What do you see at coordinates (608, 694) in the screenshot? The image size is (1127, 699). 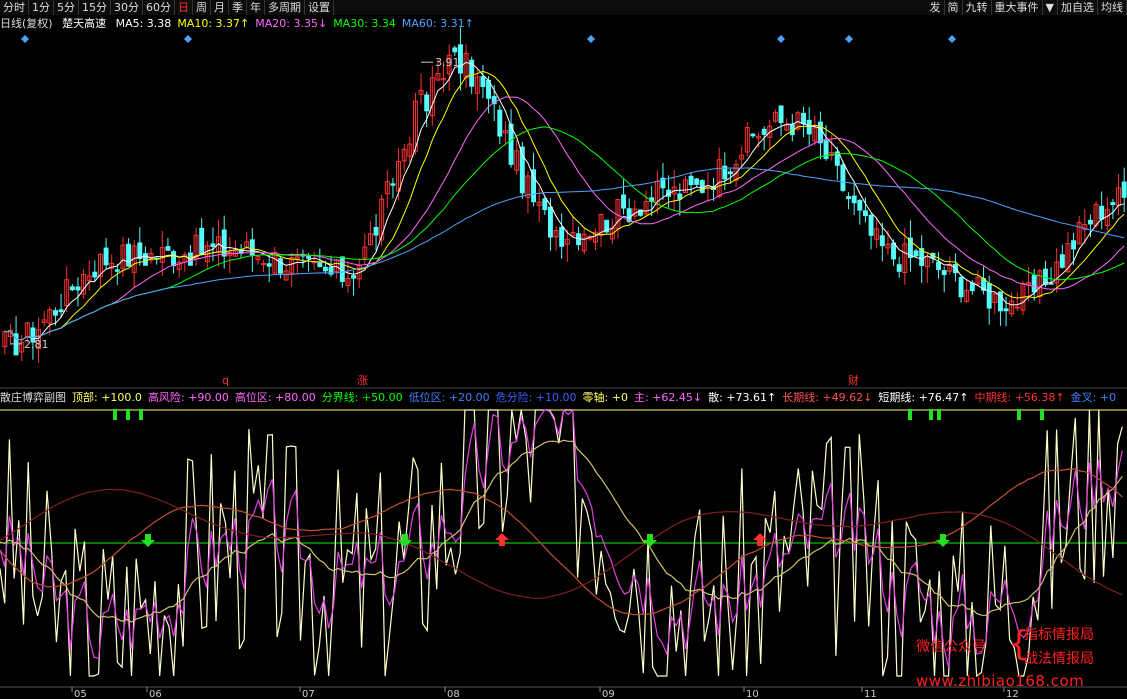 I see `x-axis-label: 09` at bounding box center [608, 694].